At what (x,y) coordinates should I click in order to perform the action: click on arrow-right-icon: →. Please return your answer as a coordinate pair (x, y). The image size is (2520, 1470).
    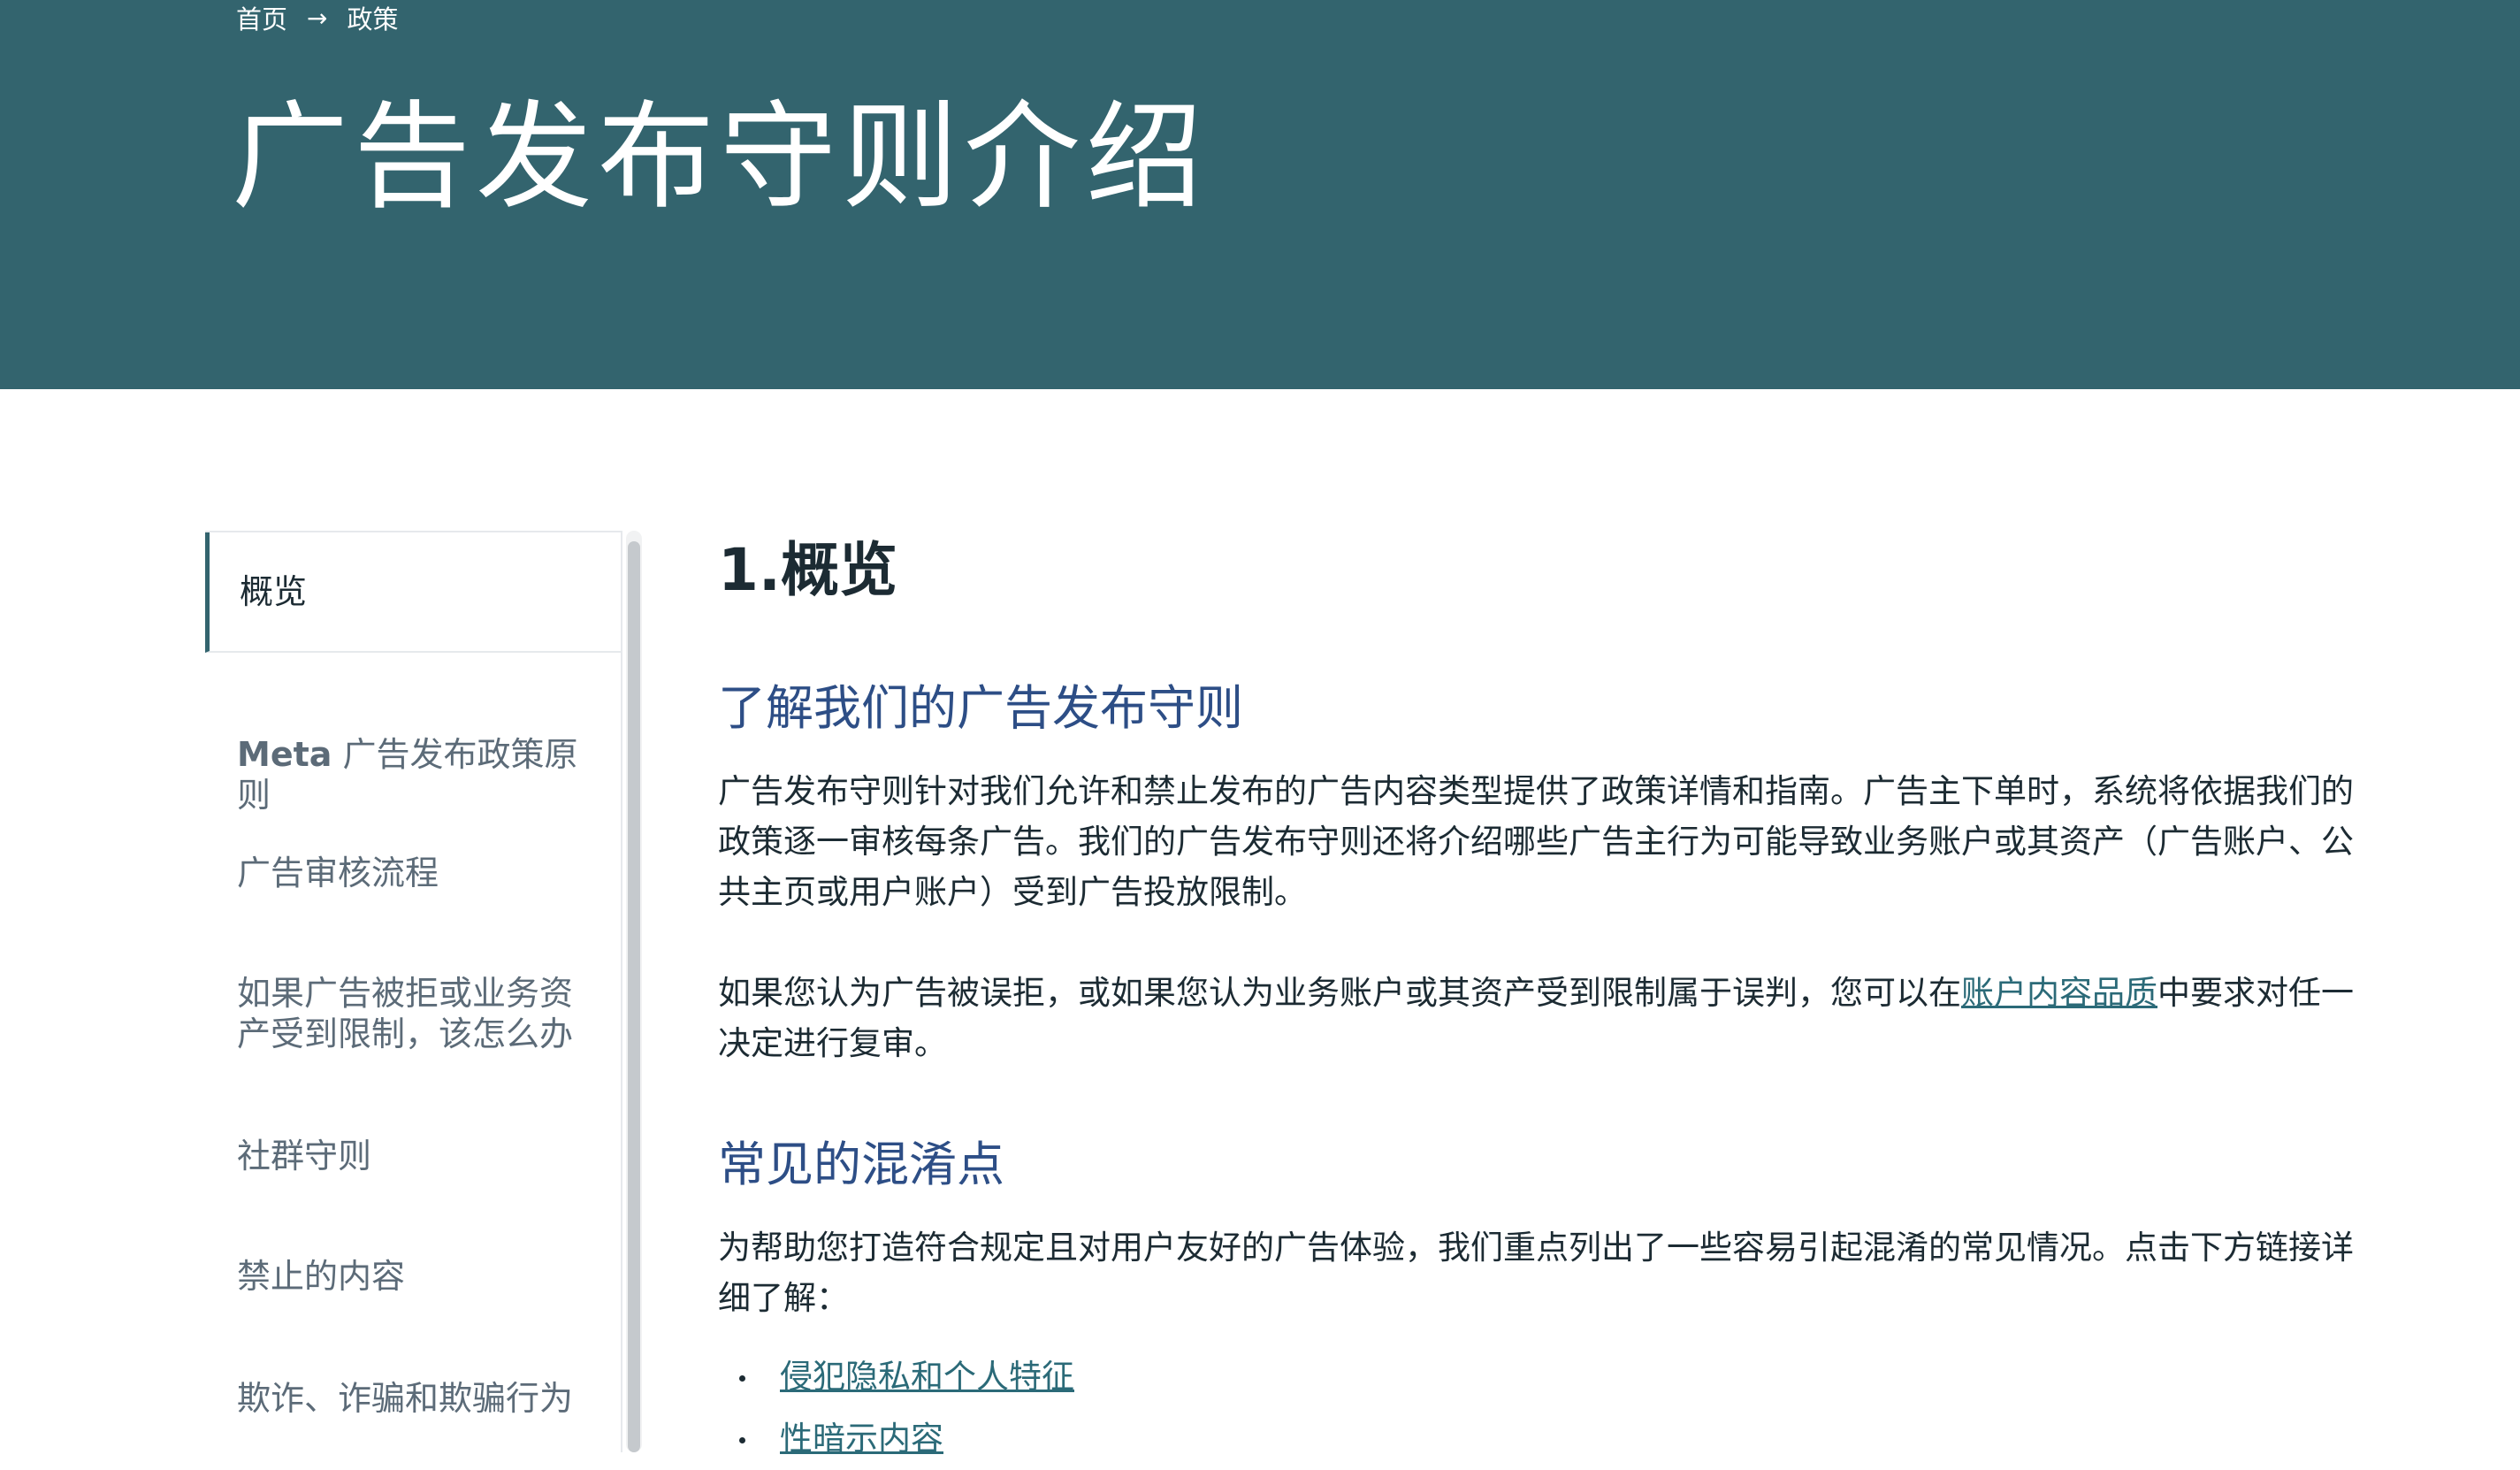
    Looking at the image, I should click on (317, 18).